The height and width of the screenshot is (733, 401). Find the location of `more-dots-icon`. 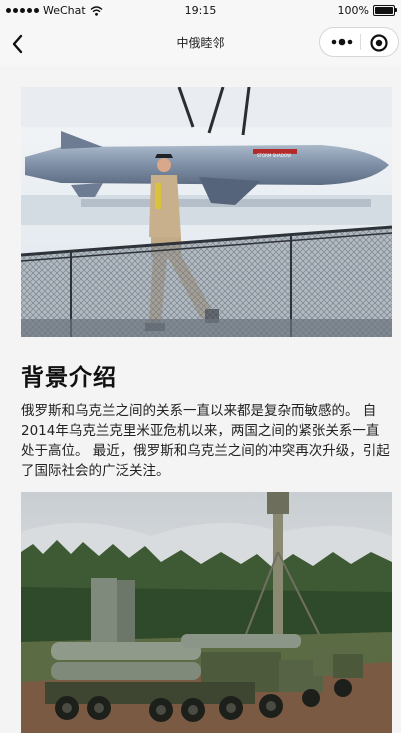

more-dots-icon is located at coordinates (342, 42).